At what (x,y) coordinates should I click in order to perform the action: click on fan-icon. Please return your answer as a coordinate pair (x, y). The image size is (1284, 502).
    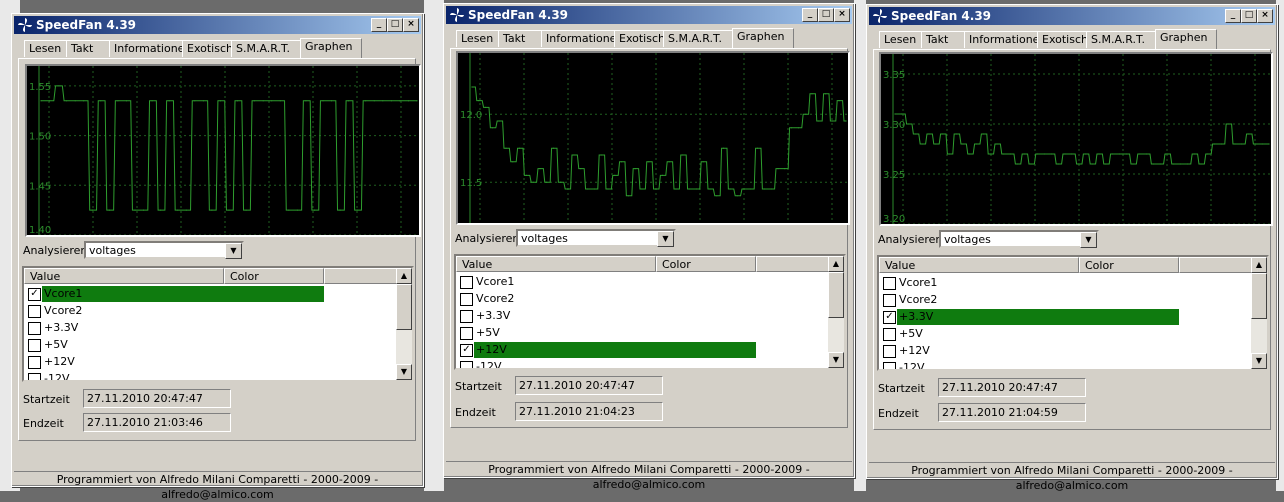
    Looking at the image, I should click on (880, 16).